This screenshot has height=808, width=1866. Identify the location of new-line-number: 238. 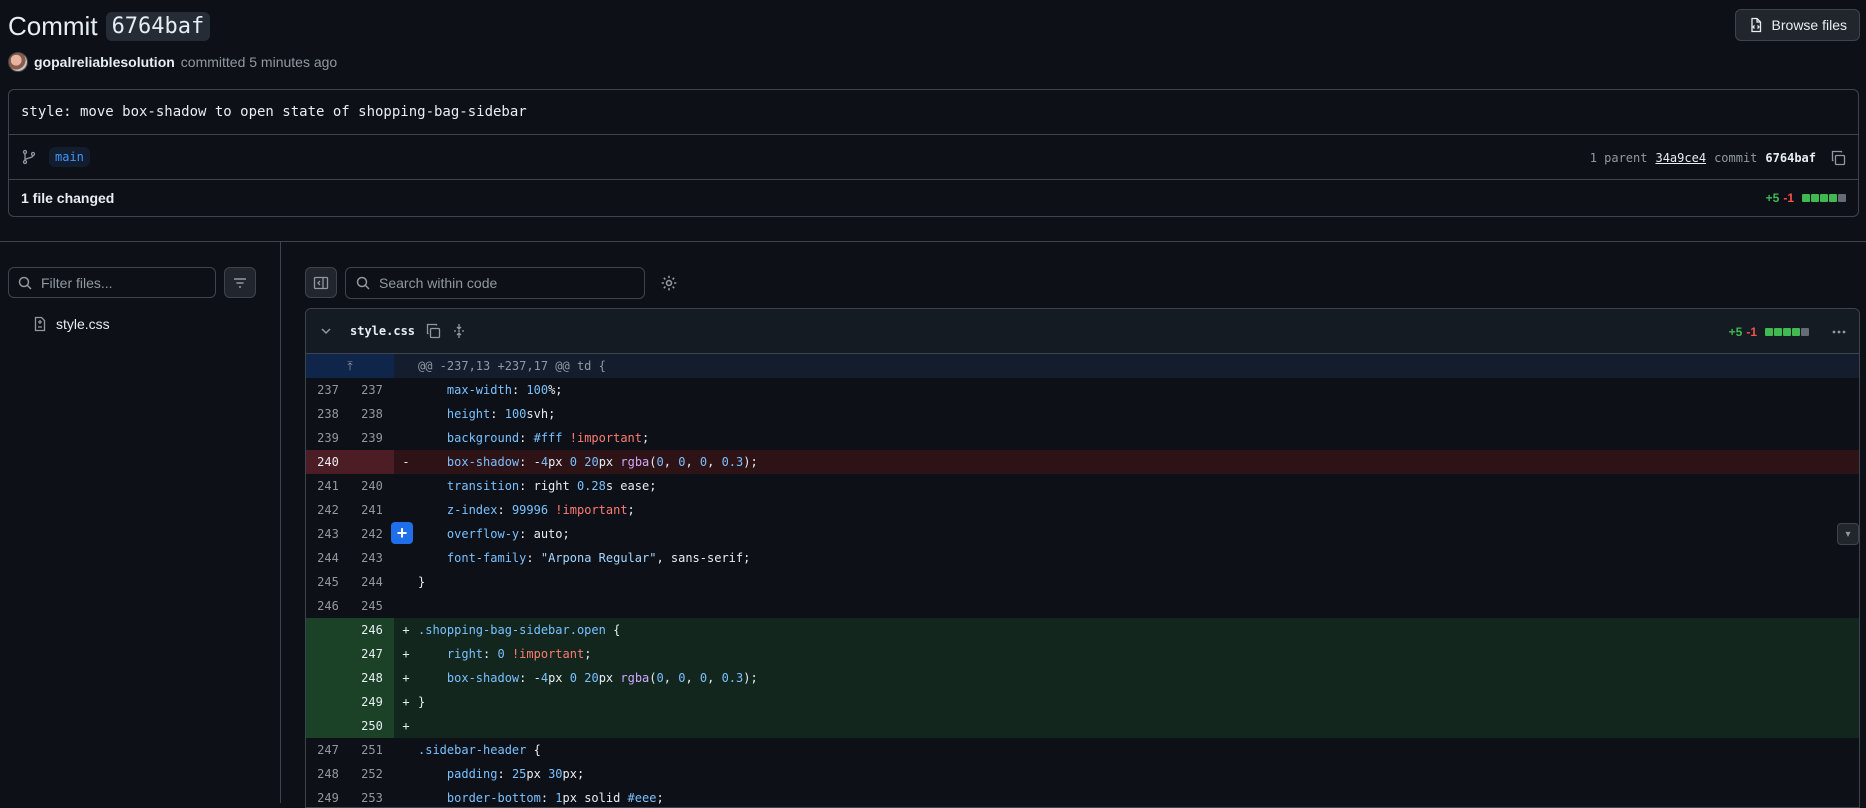
(372, 414).